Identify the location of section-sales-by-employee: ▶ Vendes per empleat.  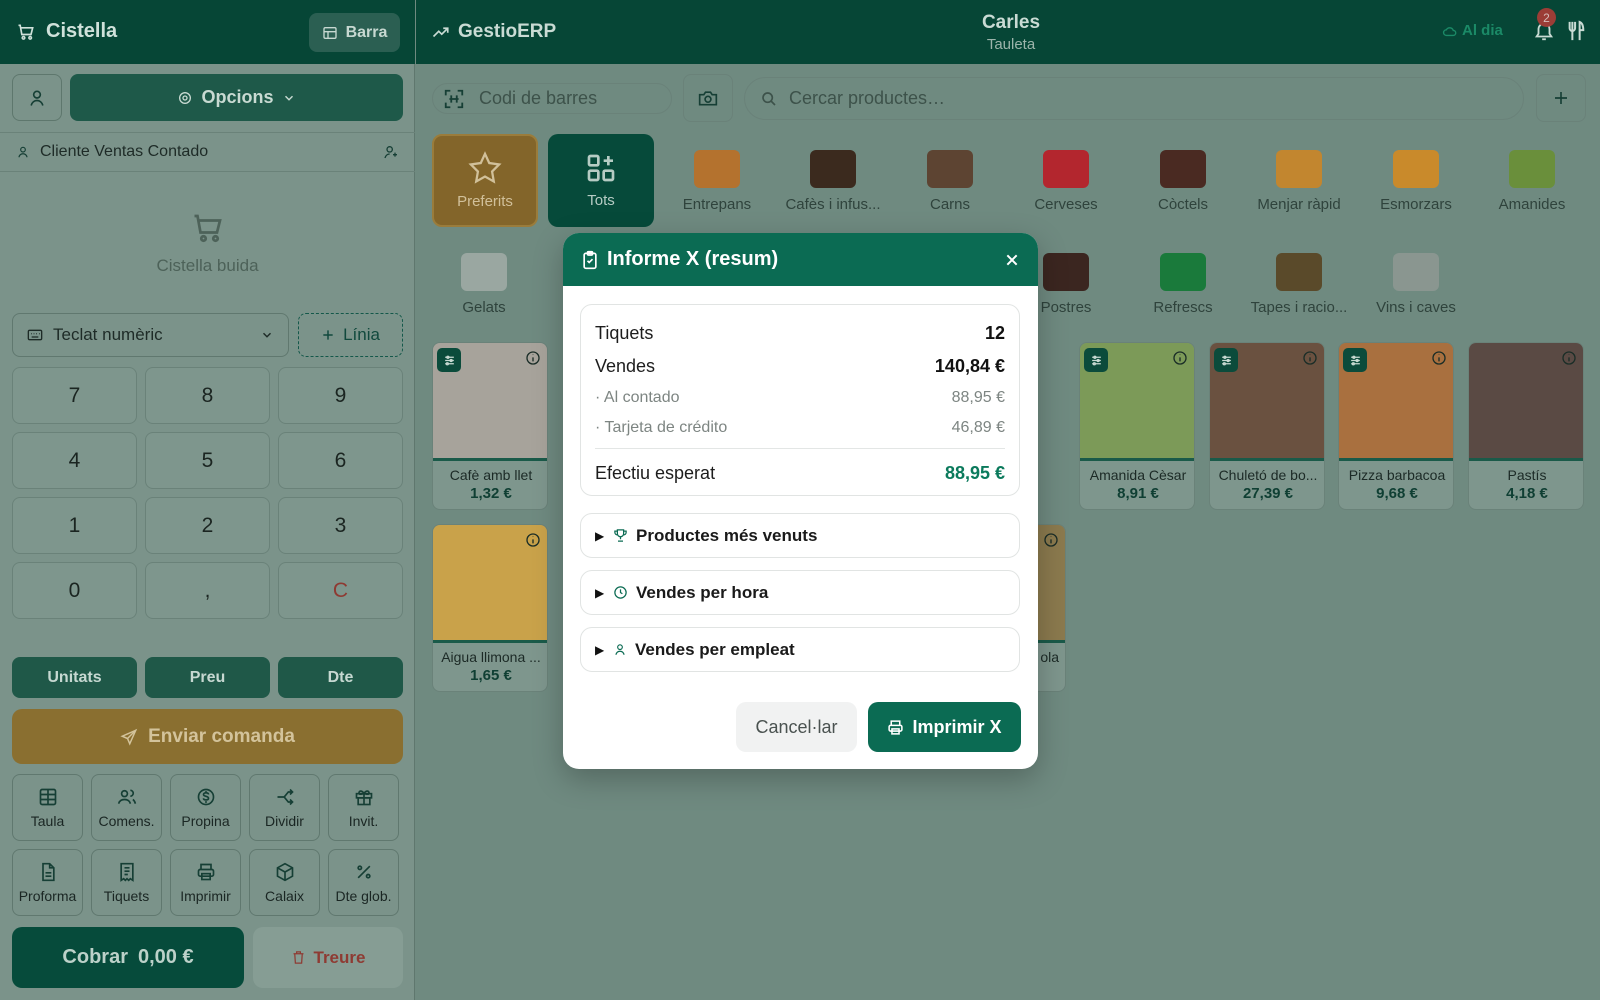
(800, 649).